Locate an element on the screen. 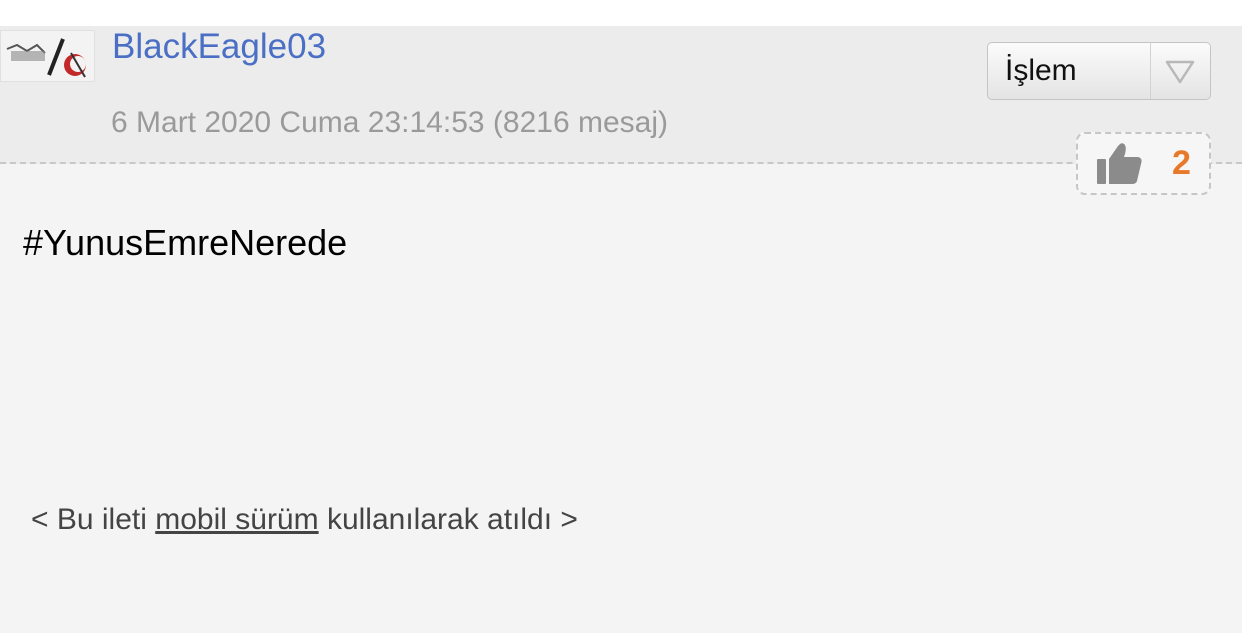 Image resolution: width=1242 pixels, height=633 pixels. post-date: 6 Mart 2020 Cuma 23:14:53 is located at coordinates (298, 122).